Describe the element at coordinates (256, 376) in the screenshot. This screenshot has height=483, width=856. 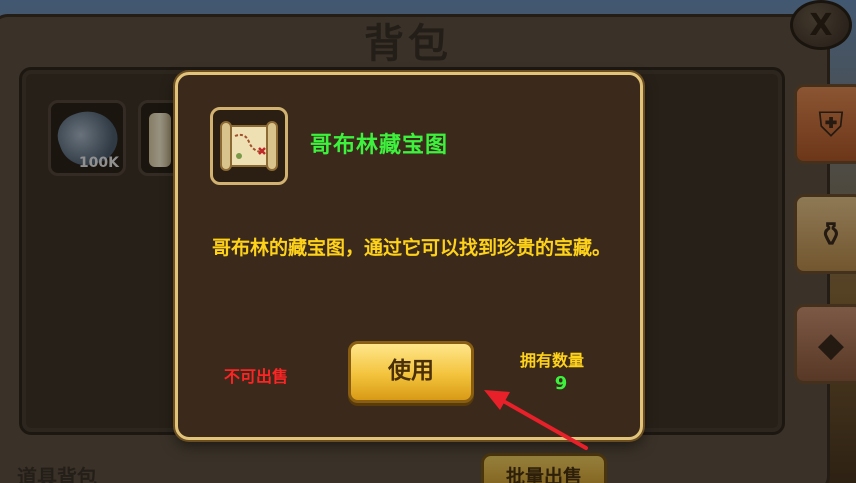
I see `not-sellable-label: 不可出售` at that location.